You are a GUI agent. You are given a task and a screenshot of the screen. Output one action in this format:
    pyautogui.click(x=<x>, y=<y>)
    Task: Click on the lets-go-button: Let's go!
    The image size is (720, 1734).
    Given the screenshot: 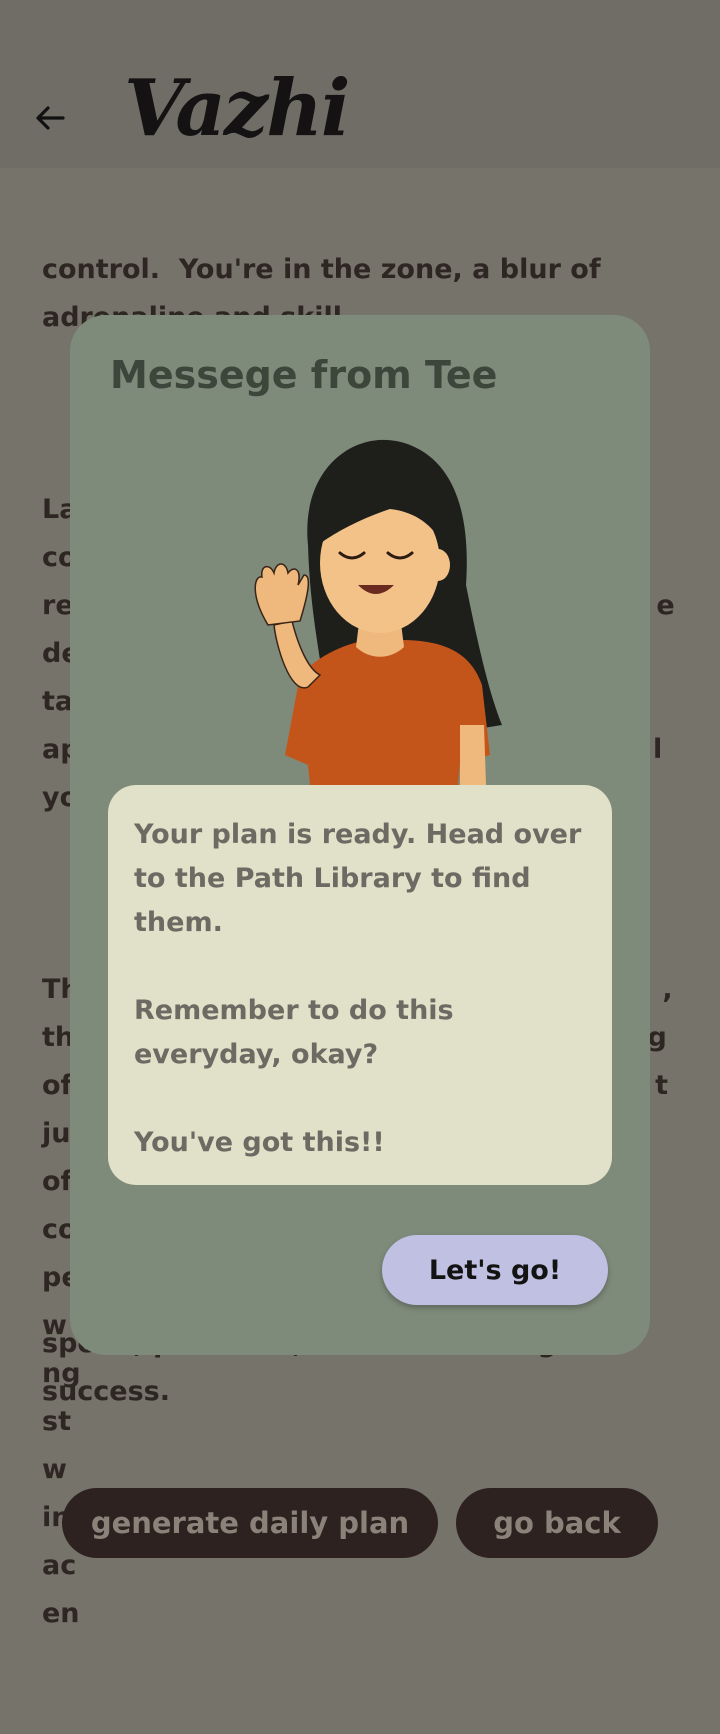 What is the action you would take?
    pyautogui.click(x=495, y=1270)
    